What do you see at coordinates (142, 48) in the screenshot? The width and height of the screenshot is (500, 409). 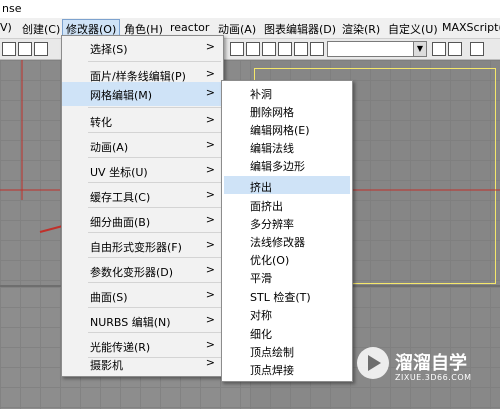 I see `menu-item-selection: 选择(S) >` at bounding box center [142, 48].